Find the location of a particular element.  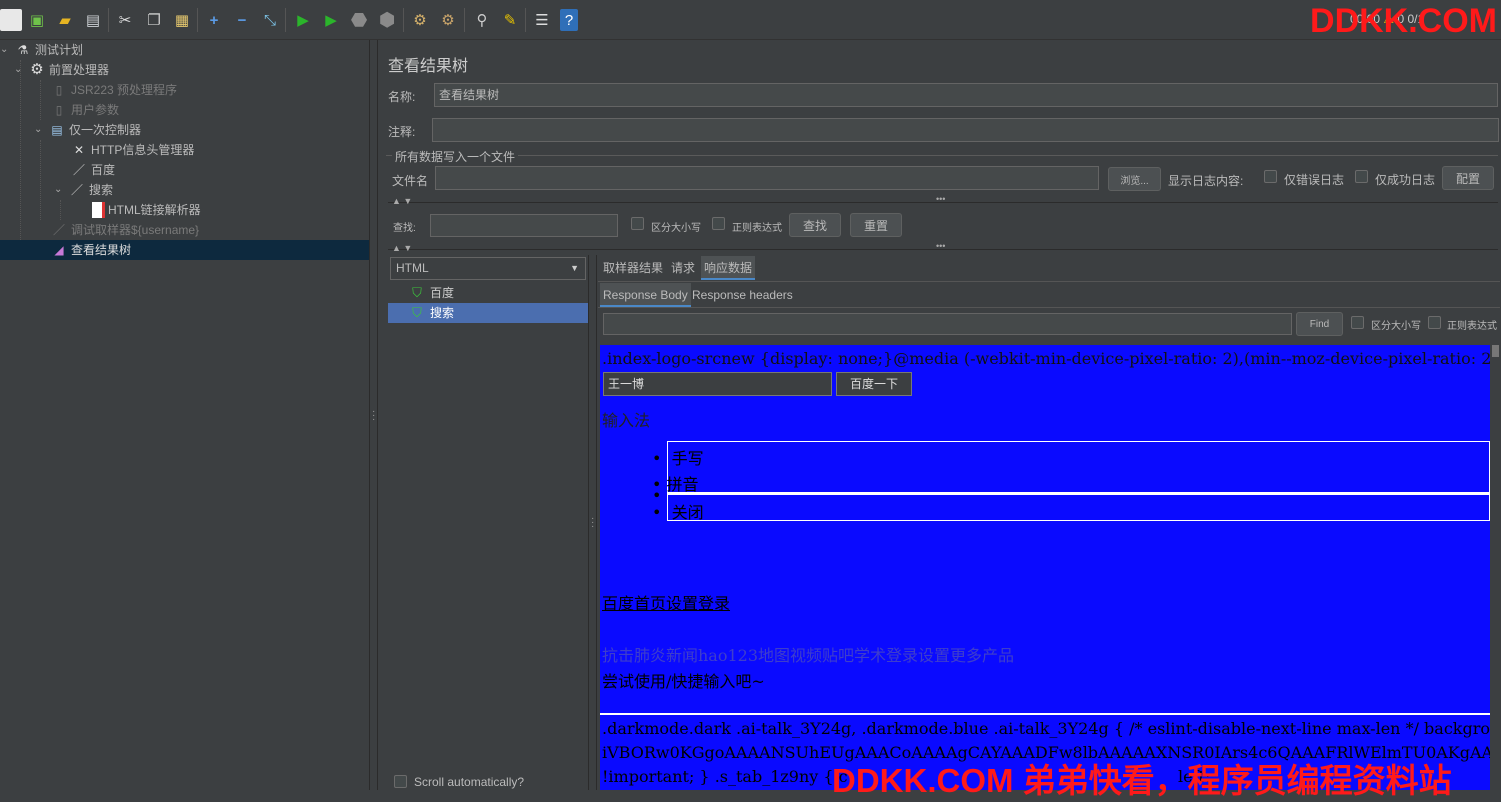

templates-icon: ▣ is located at coordinates (37, 20).